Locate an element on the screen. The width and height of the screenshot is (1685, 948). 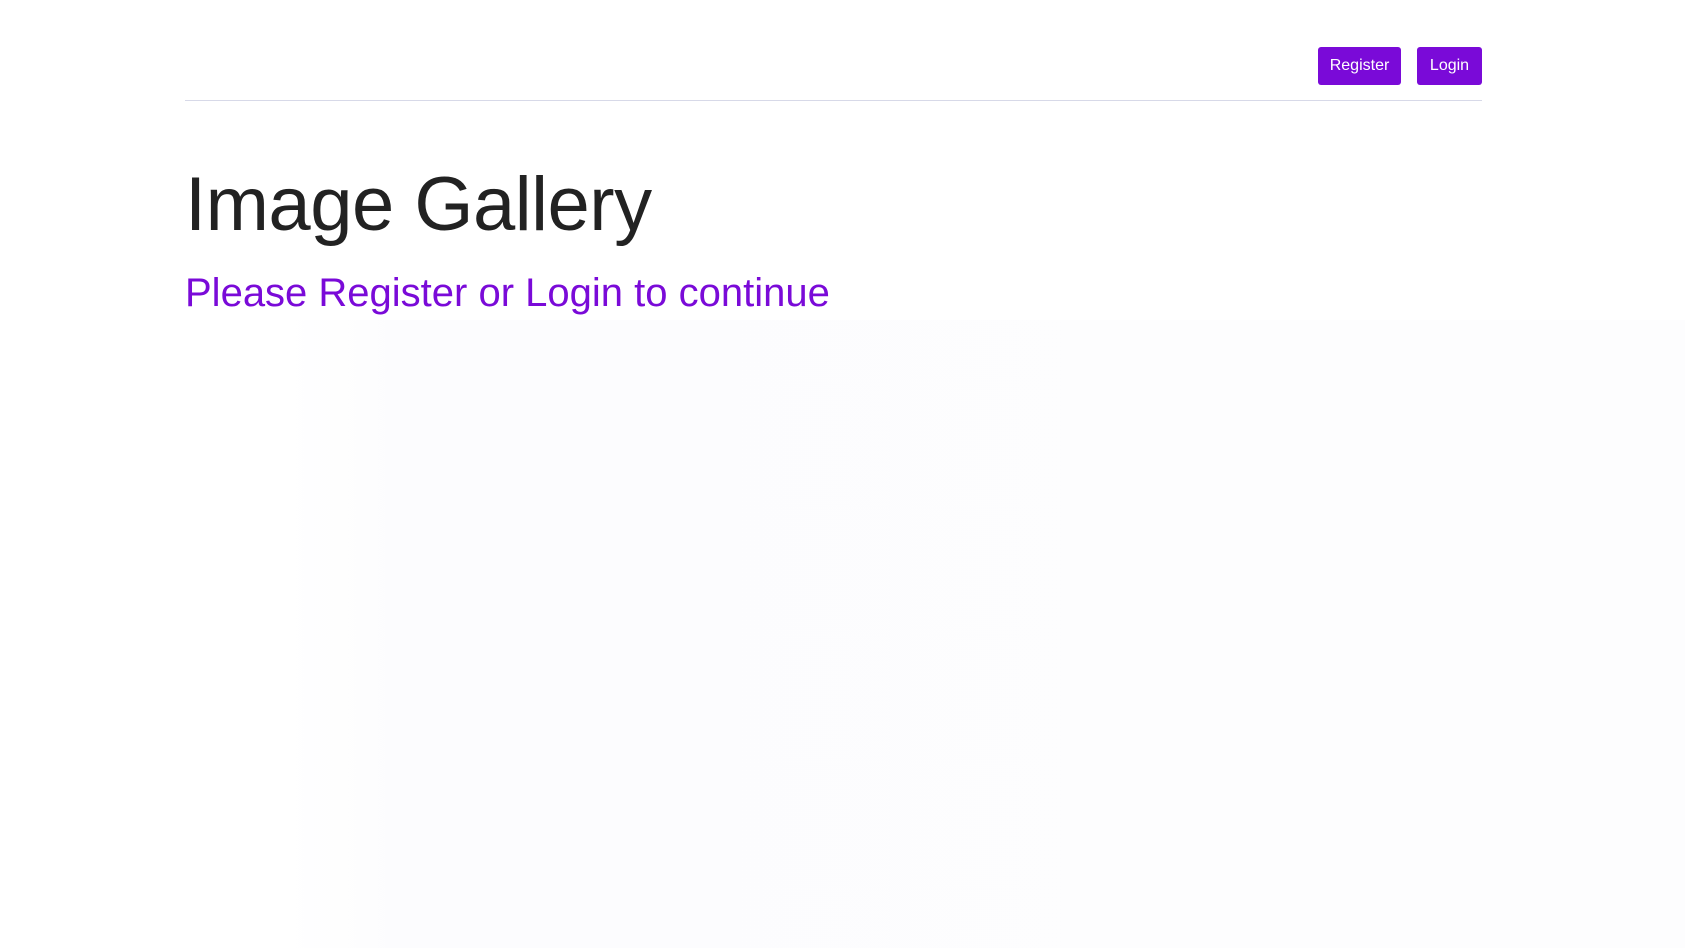
top-nav: Register Login is located at coordinates (833, 50).